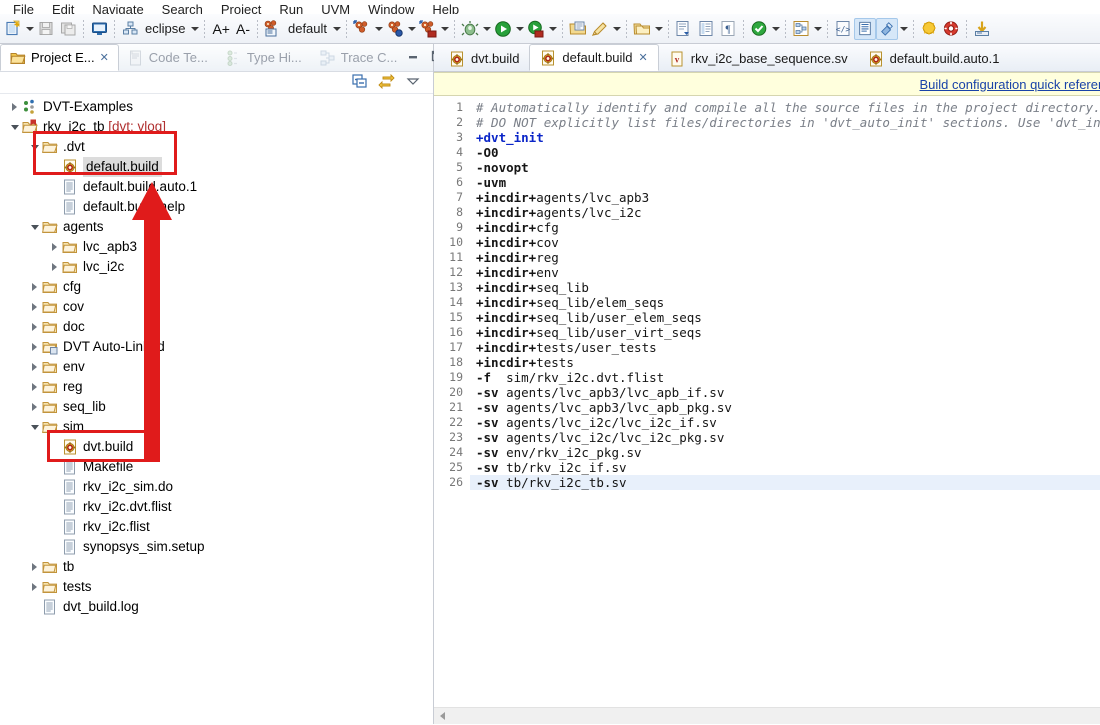  What do you see at coordinates (378, 29) in the screenshot?
I see `build-dropdown` at bounding box center [378, 29].